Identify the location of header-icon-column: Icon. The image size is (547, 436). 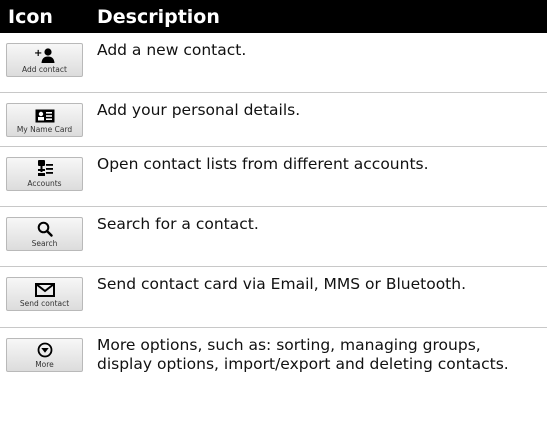
(30, 16).